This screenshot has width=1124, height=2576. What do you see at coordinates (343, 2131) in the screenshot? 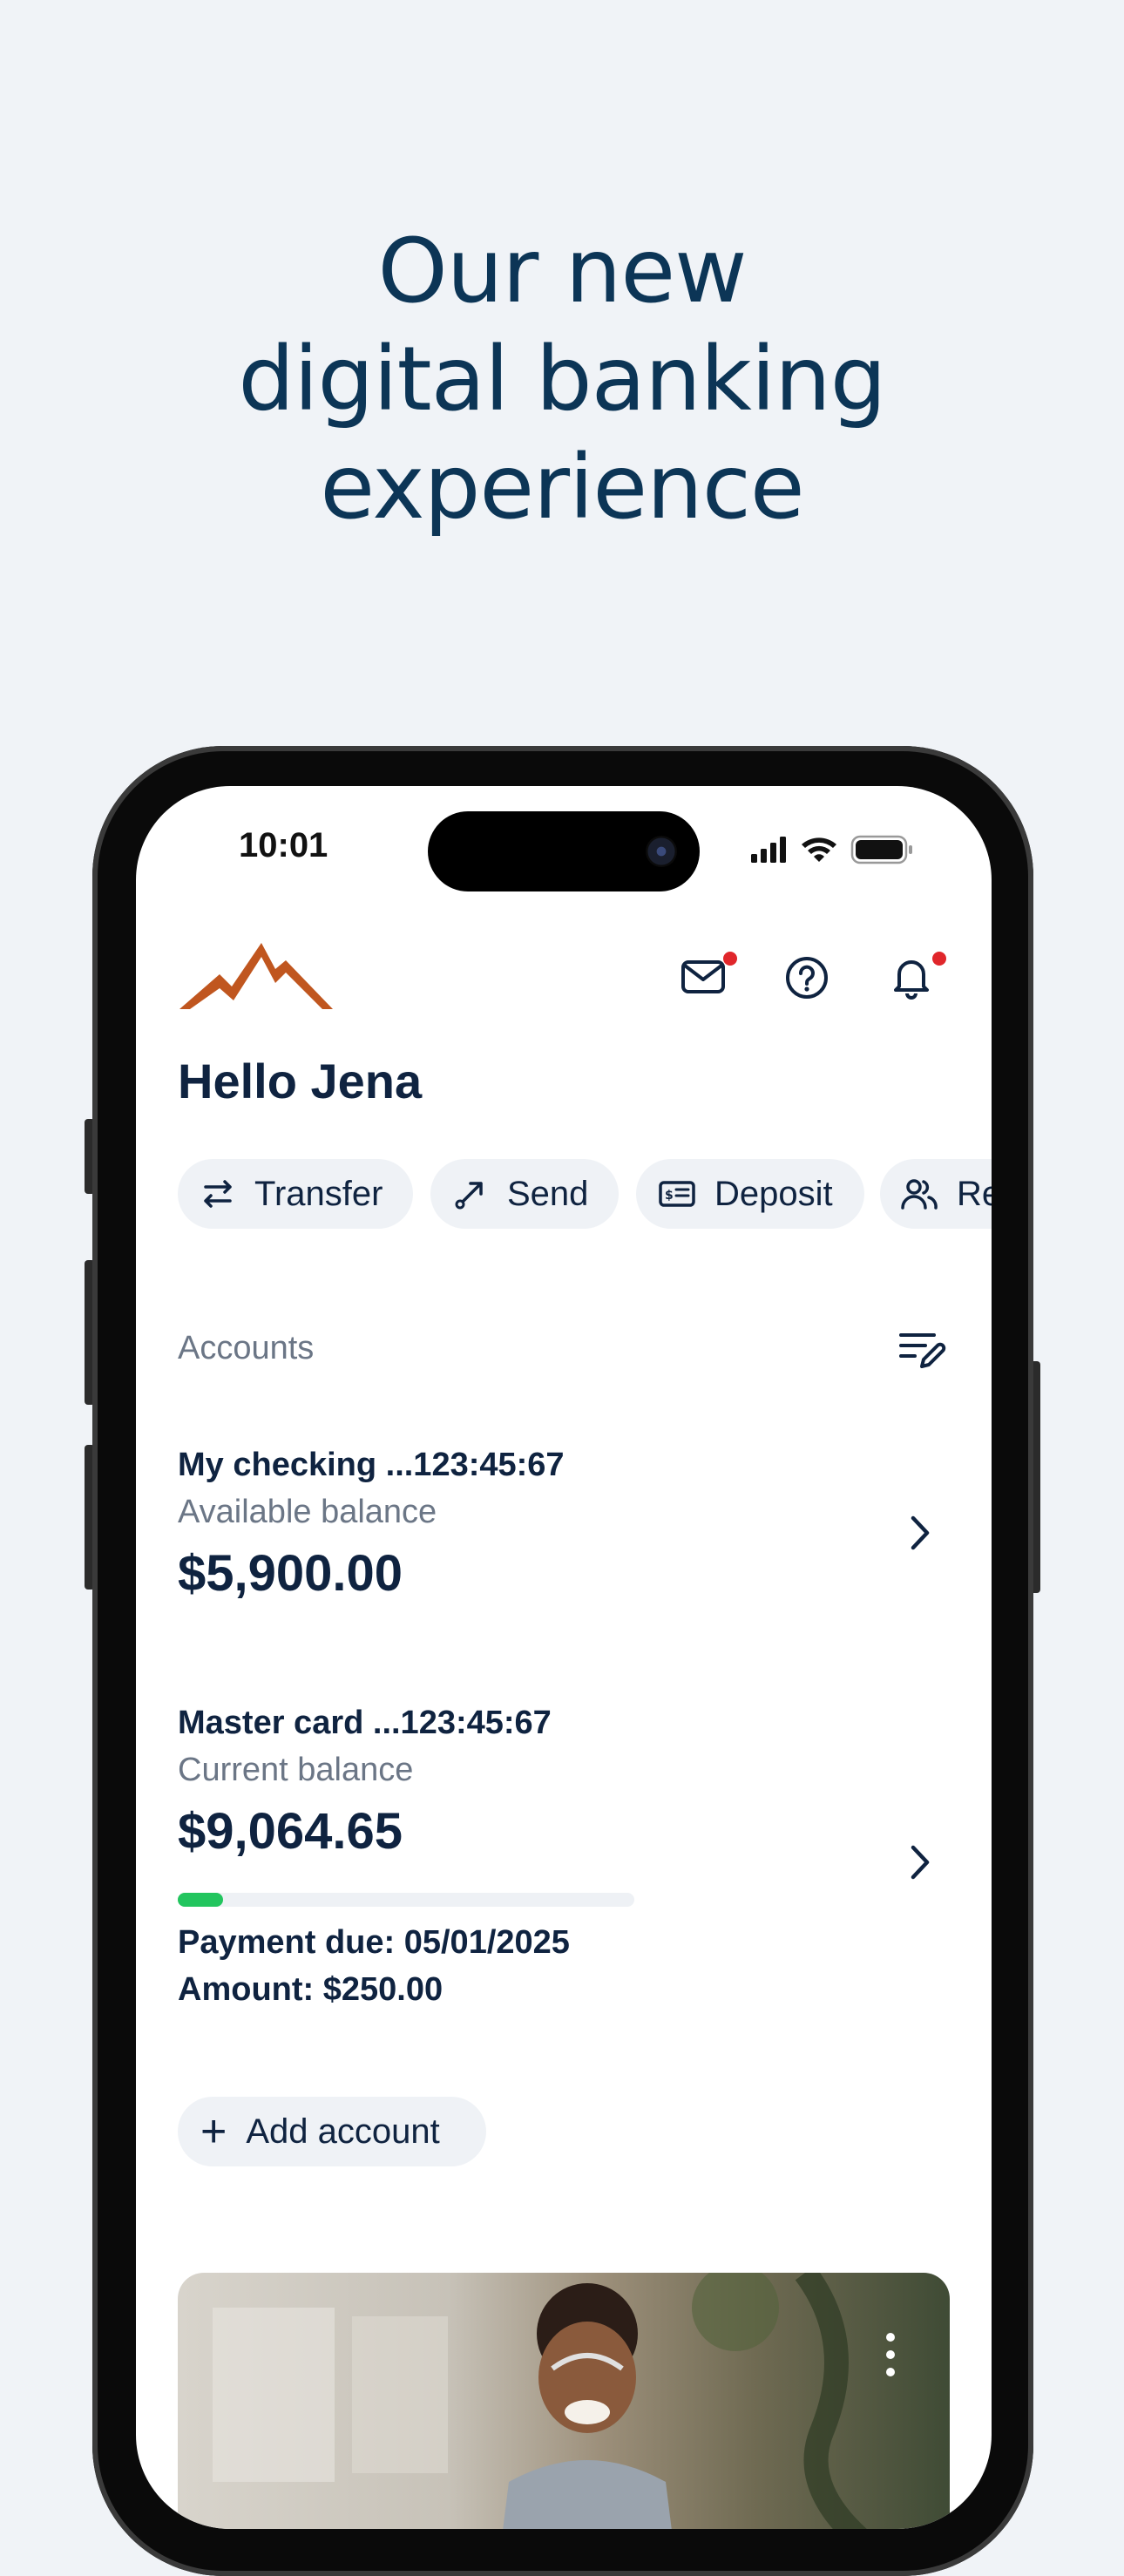
I see `add-account-label: Add account` at bounding box center [343, 2131].